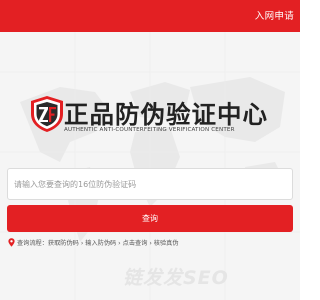  I want to click on process-text: 查询流程：获取防伪码 › 输入防伪码 › 点击查询 › 核验真伪, so click(98, 243).